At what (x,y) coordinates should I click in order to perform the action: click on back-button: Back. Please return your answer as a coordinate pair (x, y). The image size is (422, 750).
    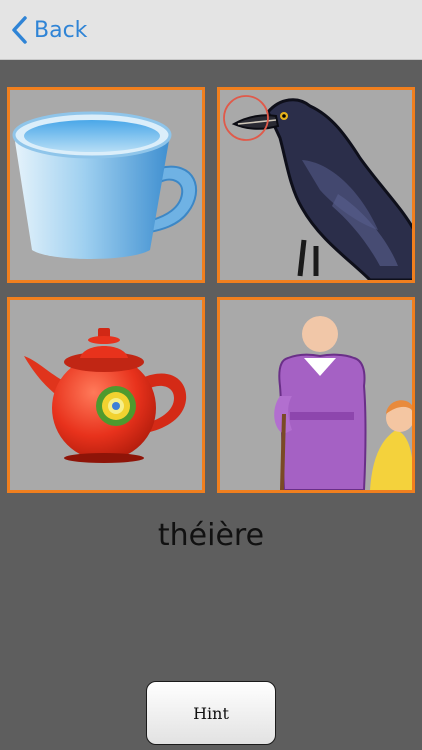
    Looking at the image, I should click on (48, 30).